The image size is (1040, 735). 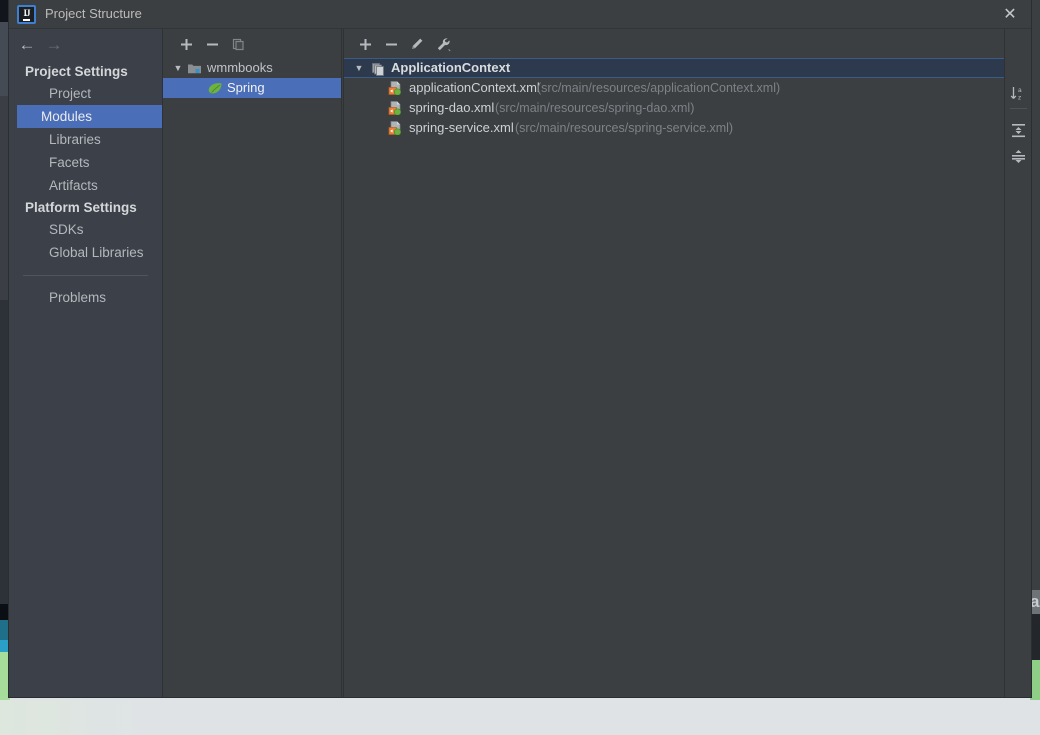 I want to click on dialog-titlebar: IJ Project Structure ✕, so click(x=520, y=14).